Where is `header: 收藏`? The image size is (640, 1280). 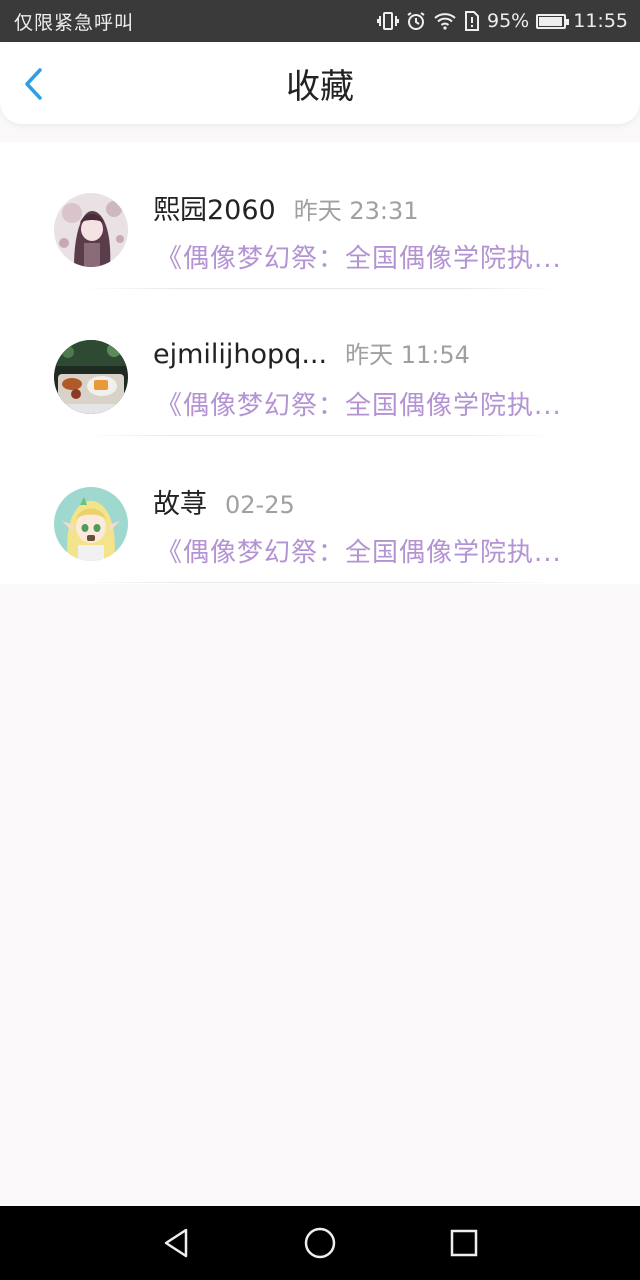
header: 收藏 is located at coordinates (320, 83).